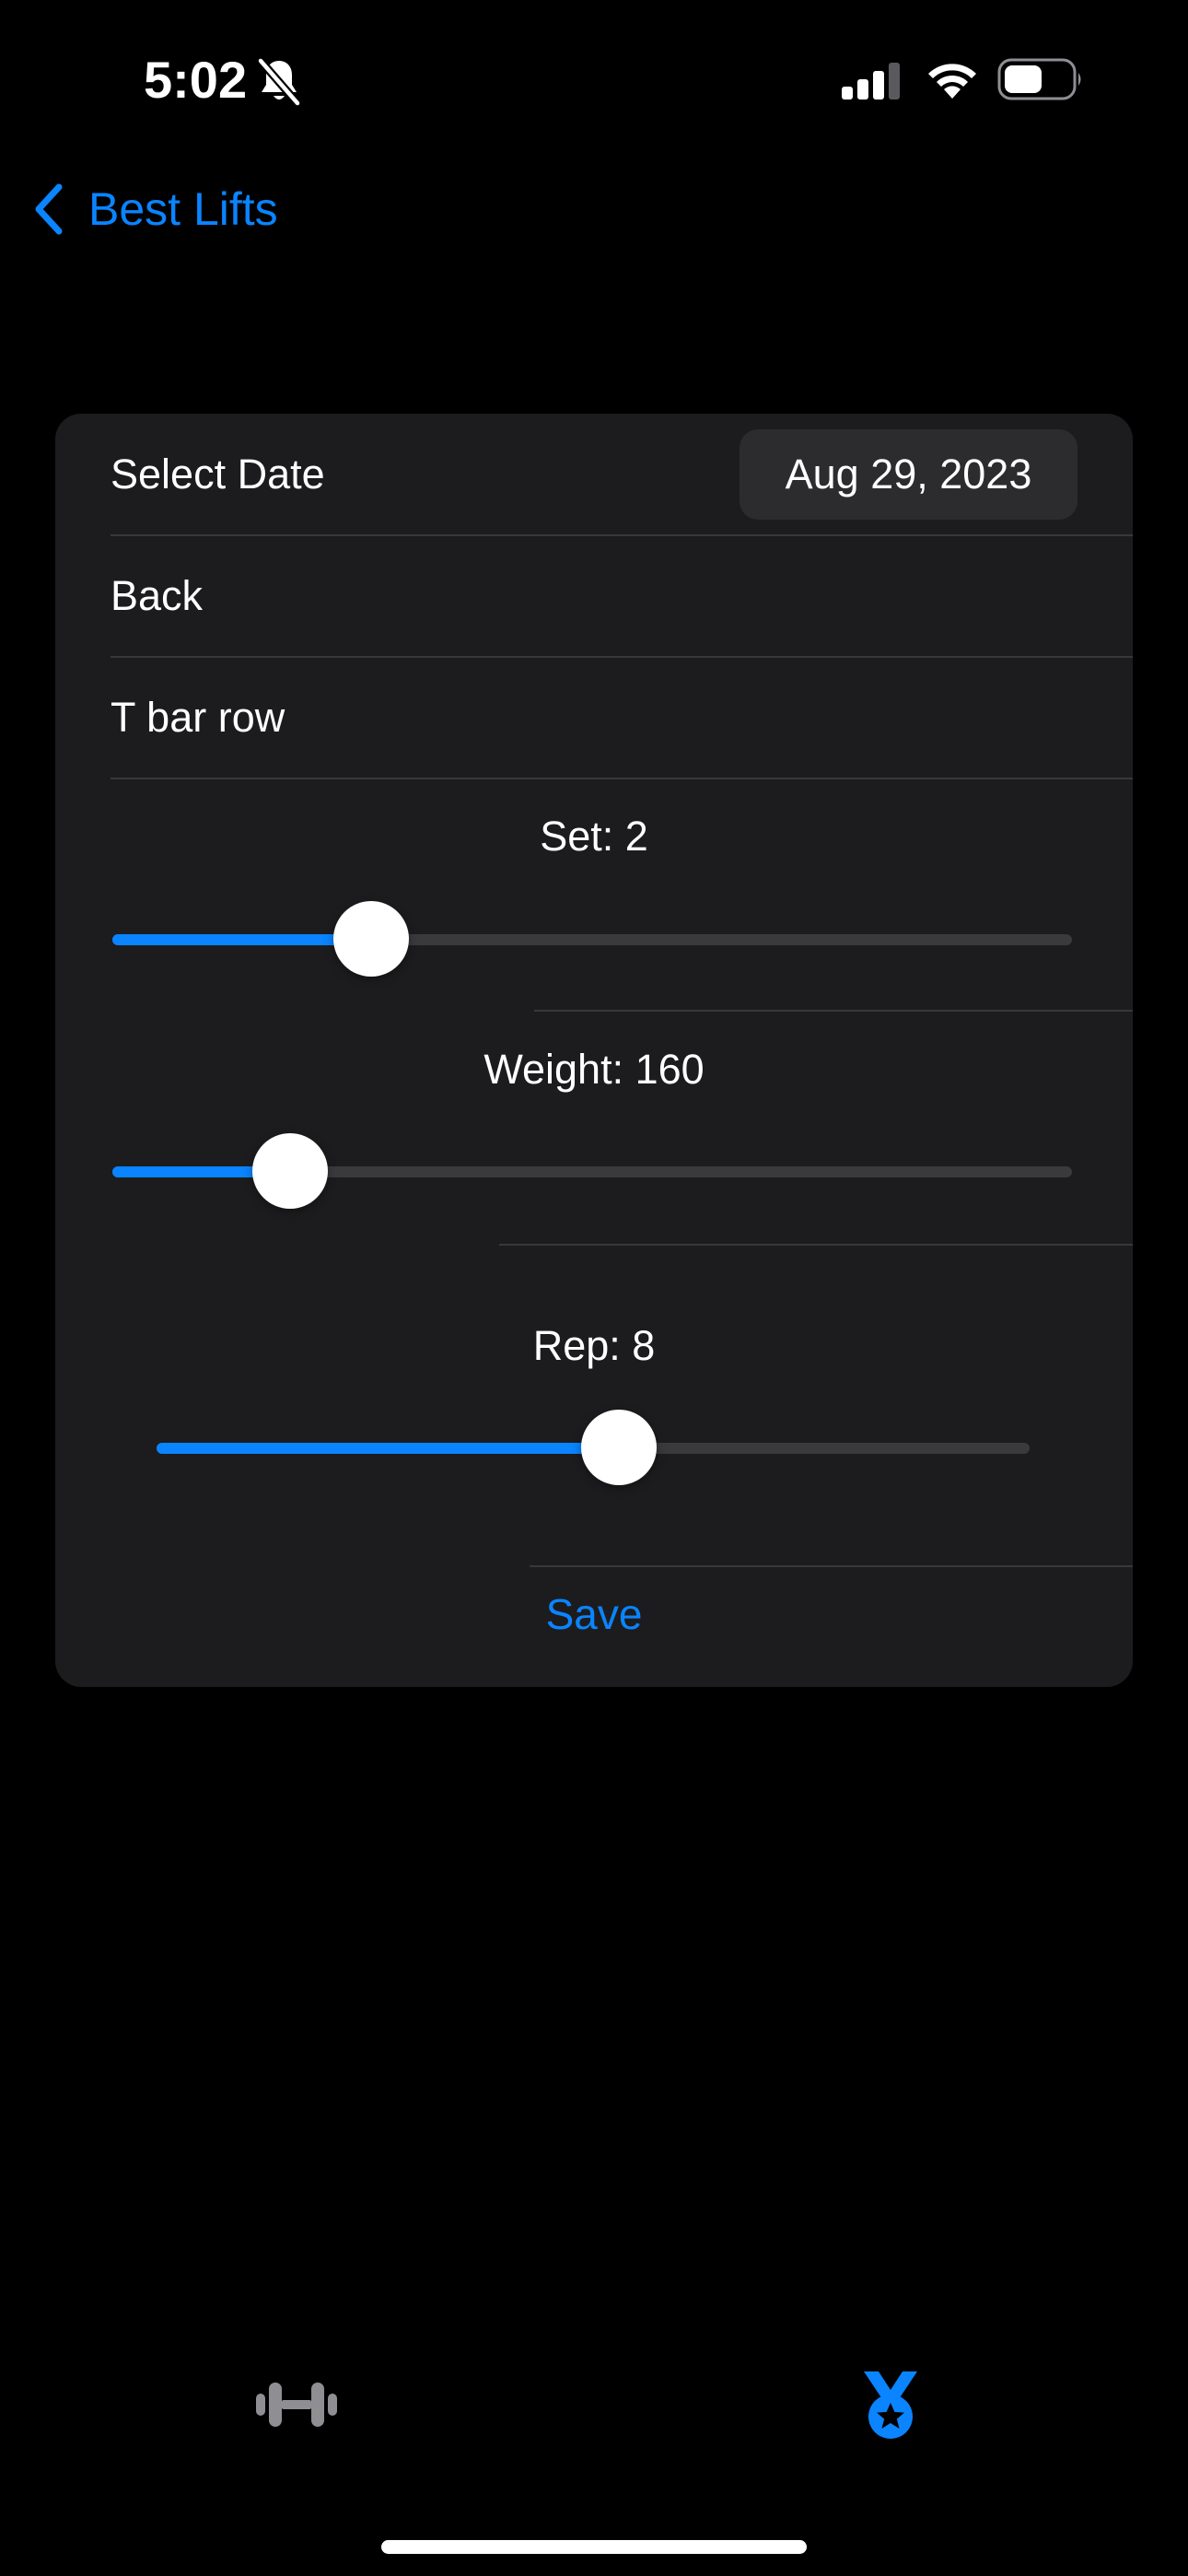 The width and height of the screenshot is (1188, 2576). What do you see at coordinates (594, 837) in the screenshot?
I see `set-slider-label: Set: 2` at bounding box center [594, 837].